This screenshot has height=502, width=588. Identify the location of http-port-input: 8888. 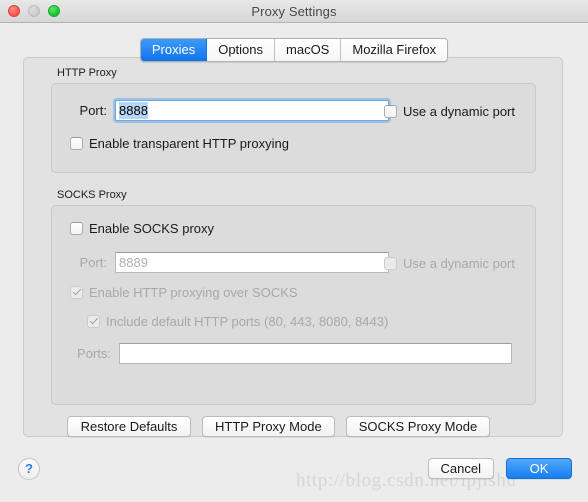
(252, 110).